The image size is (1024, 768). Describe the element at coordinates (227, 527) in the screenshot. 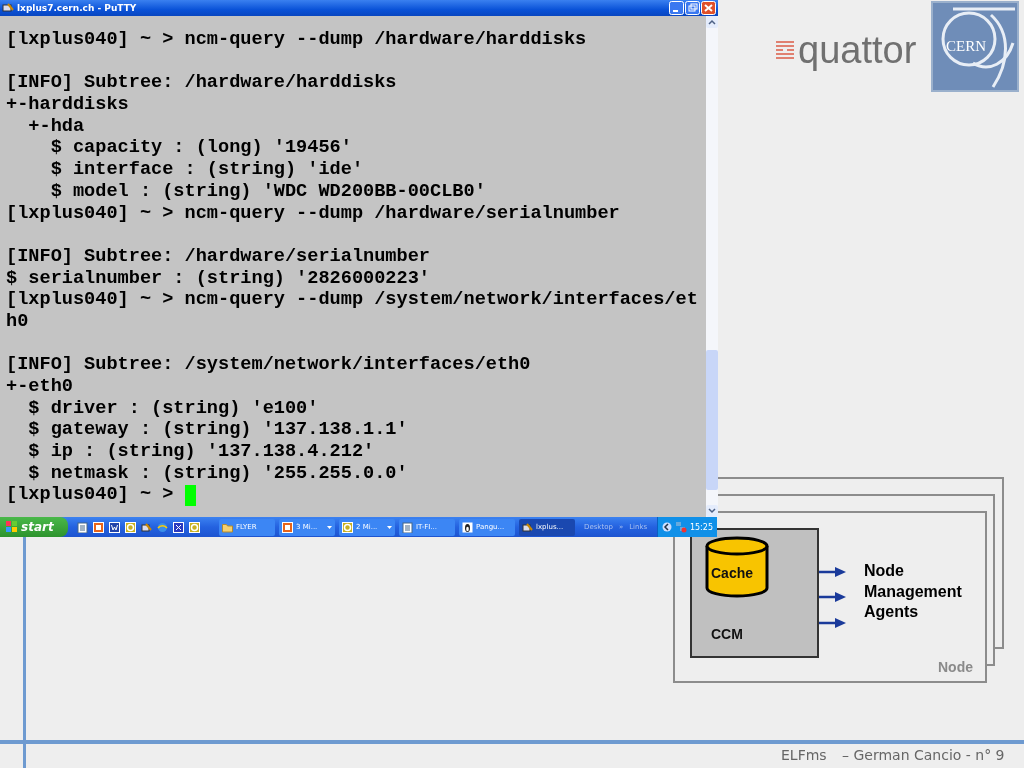

I see `folder-icon` at that location.